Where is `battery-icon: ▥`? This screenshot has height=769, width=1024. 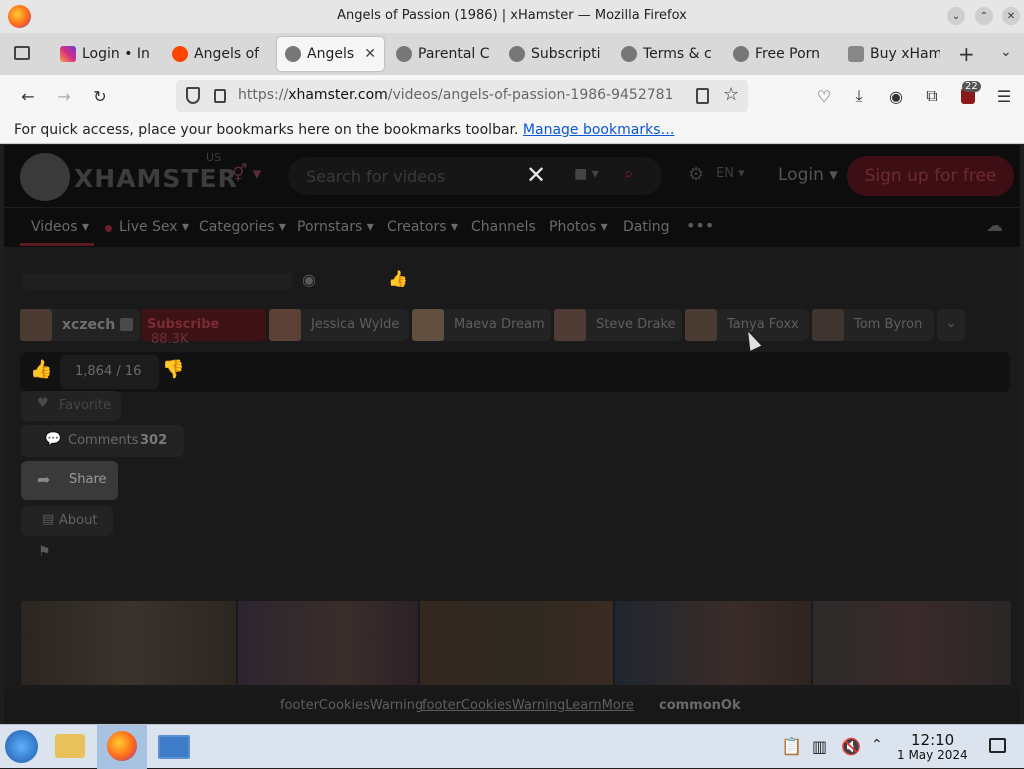
battery-icon: ▥ is located at coordinates (819, 746).